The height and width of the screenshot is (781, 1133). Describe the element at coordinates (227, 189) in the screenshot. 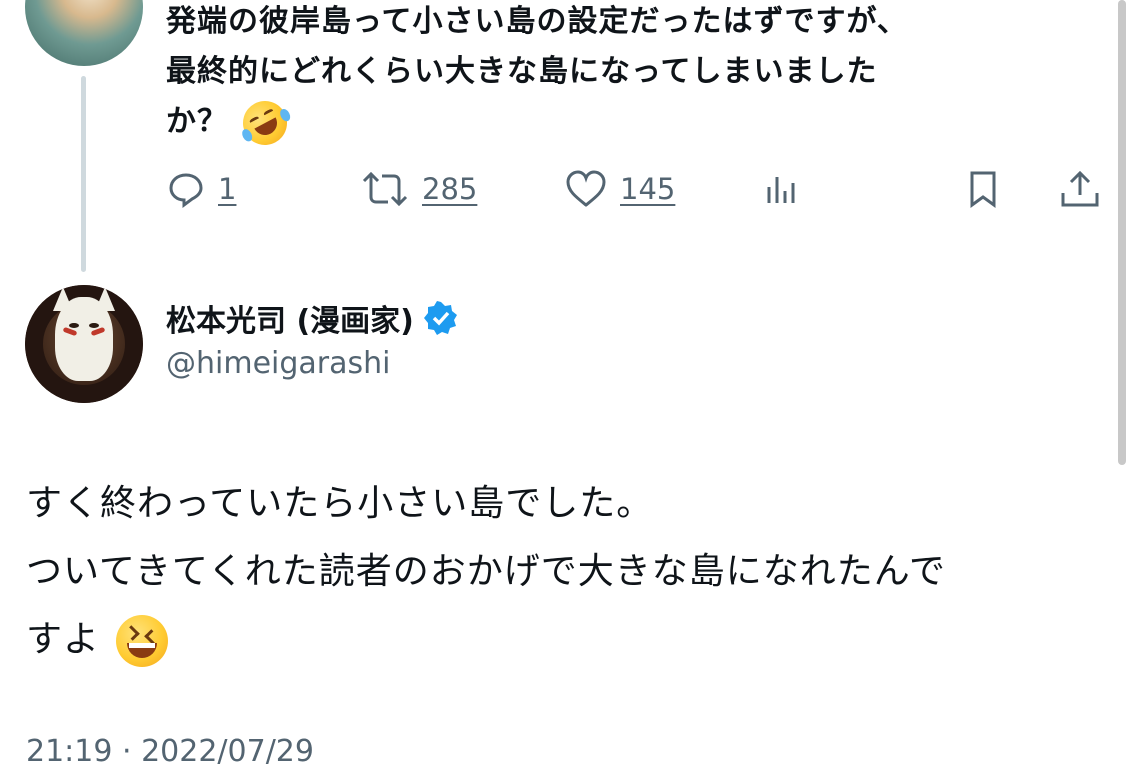

I see `reply-count: 1` at that location.